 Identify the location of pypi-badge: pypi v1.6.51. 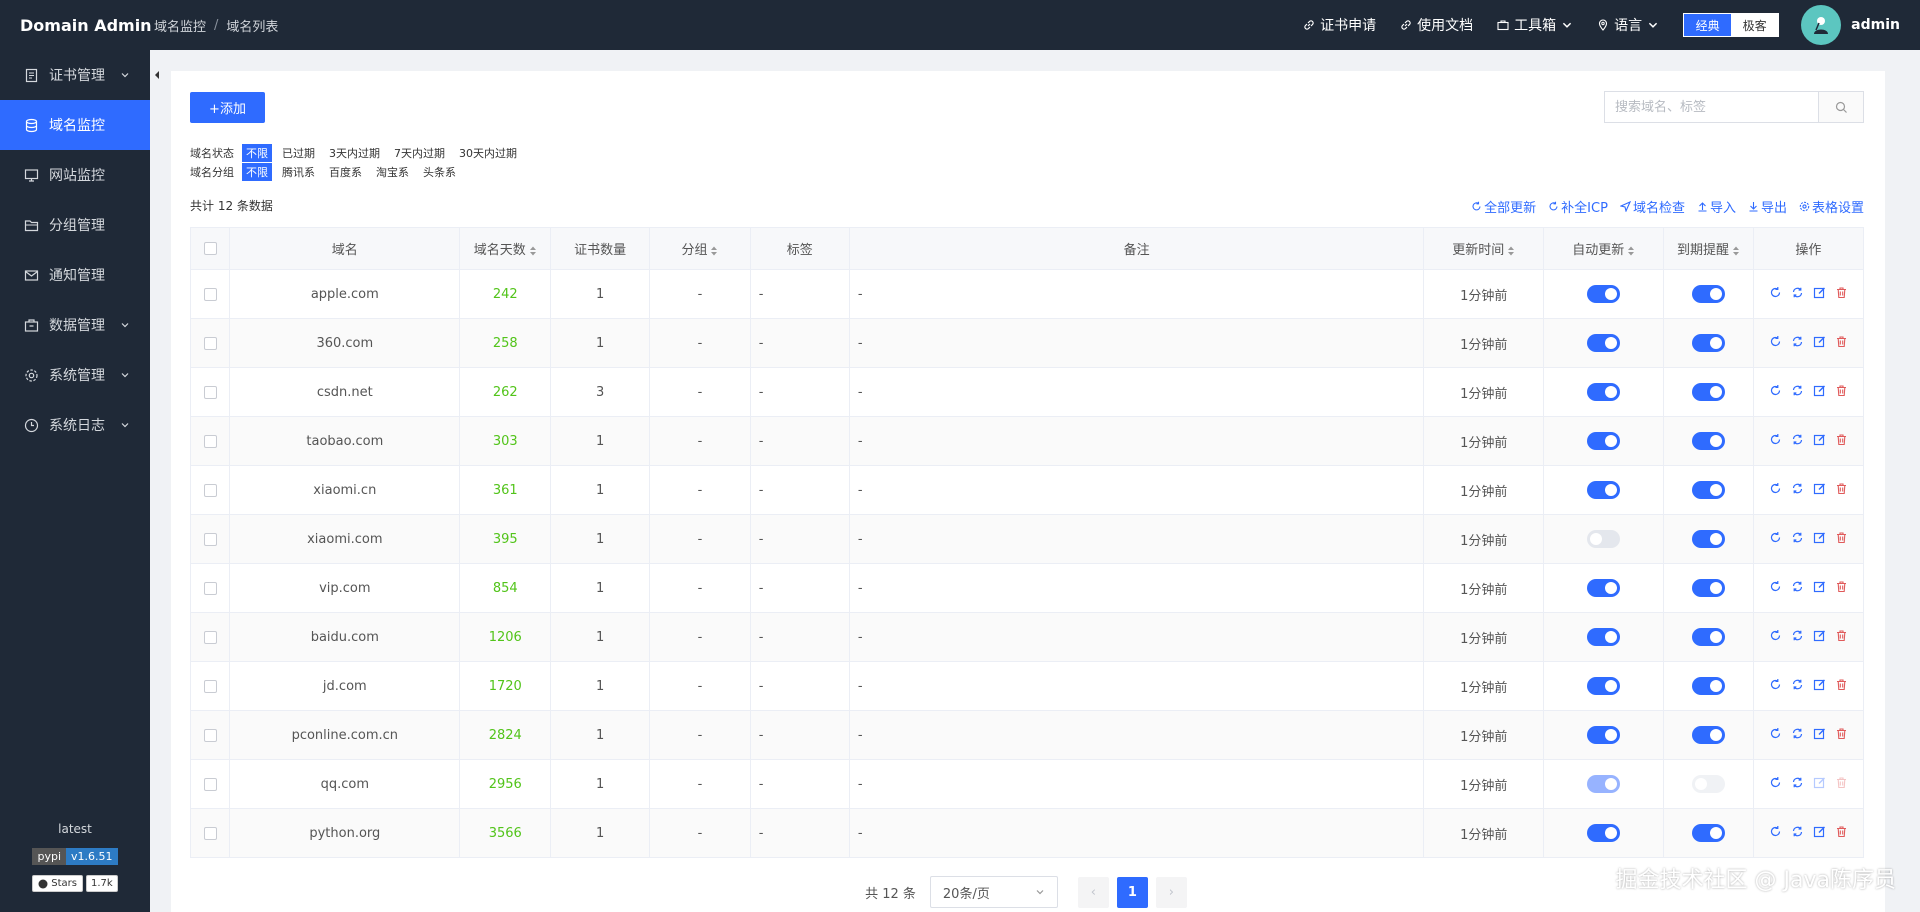
(75, 856).